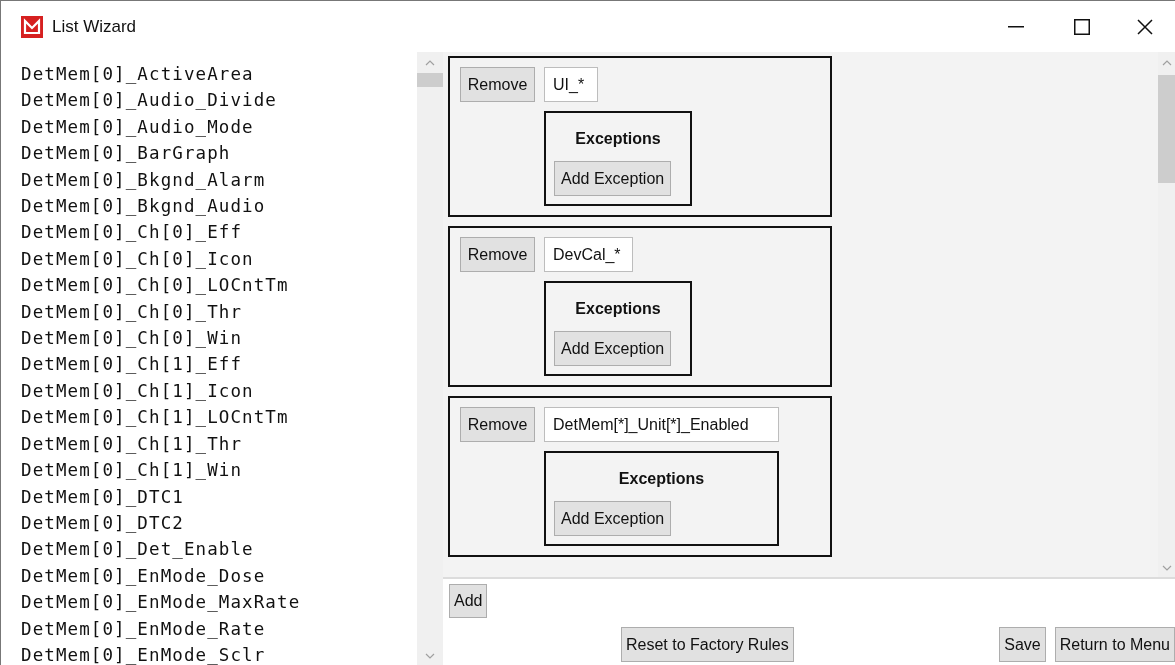  What do you see at coordinates (1022, 644) in the screenshot?
I see `save-button: Save` at bounding box center [1022, 644].